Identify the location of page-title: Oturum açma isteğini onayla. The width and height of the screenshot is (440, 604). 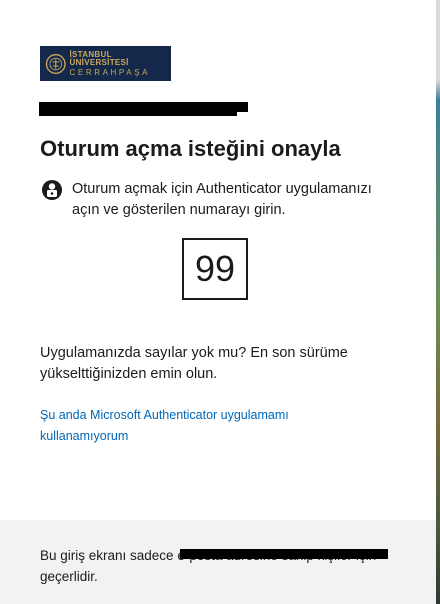
(190, 148).